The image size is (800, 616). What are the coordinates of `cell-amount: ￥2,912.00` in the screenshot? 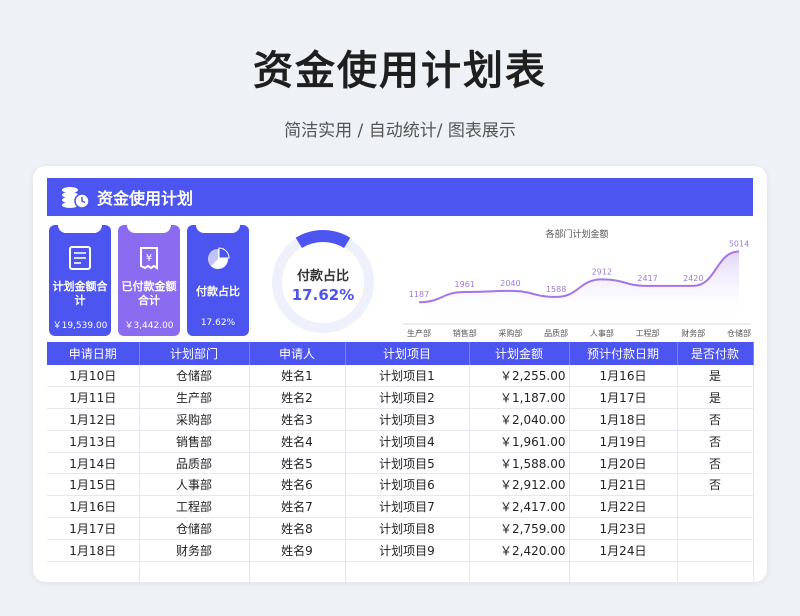 It's located at (519, 485).